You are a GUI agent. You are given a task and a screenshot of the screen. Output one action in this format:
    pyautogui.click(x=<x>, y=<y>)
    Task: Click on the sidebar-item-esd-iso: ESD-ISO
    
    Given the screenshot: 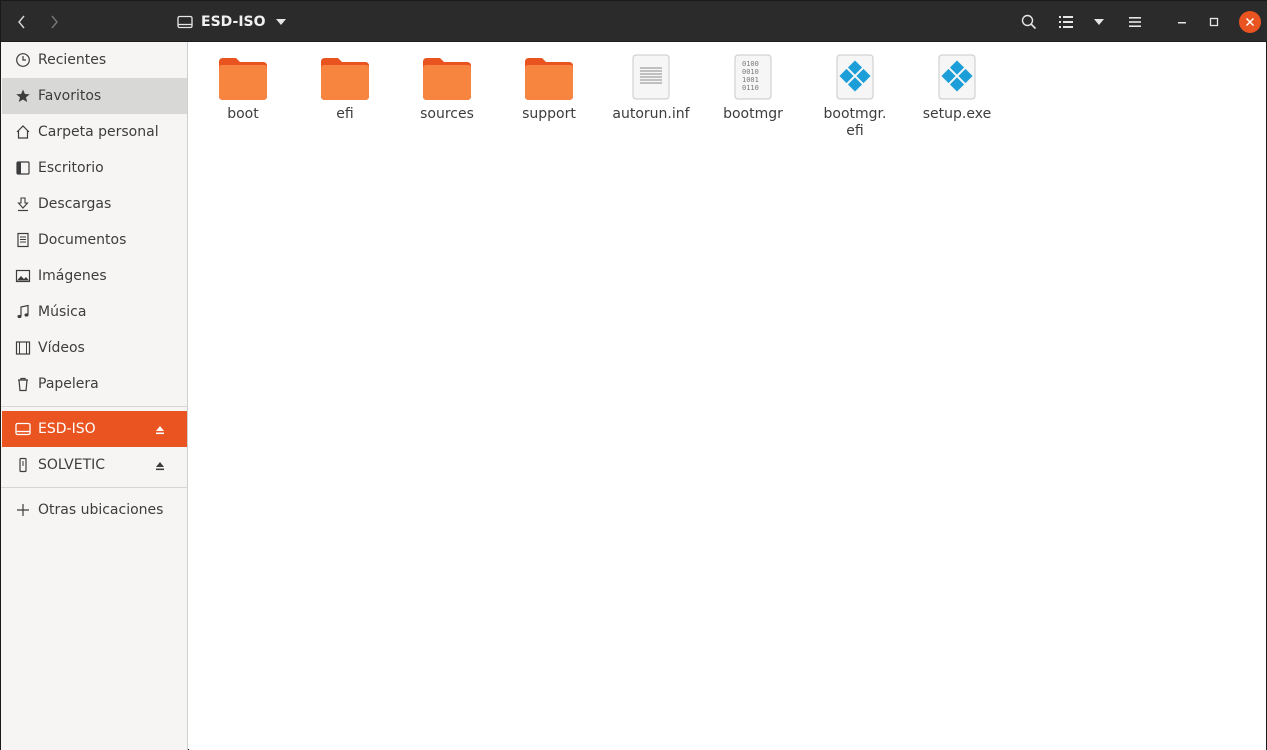 What is the action you would take?
    pyautogui.click(x=94, y=429)
    